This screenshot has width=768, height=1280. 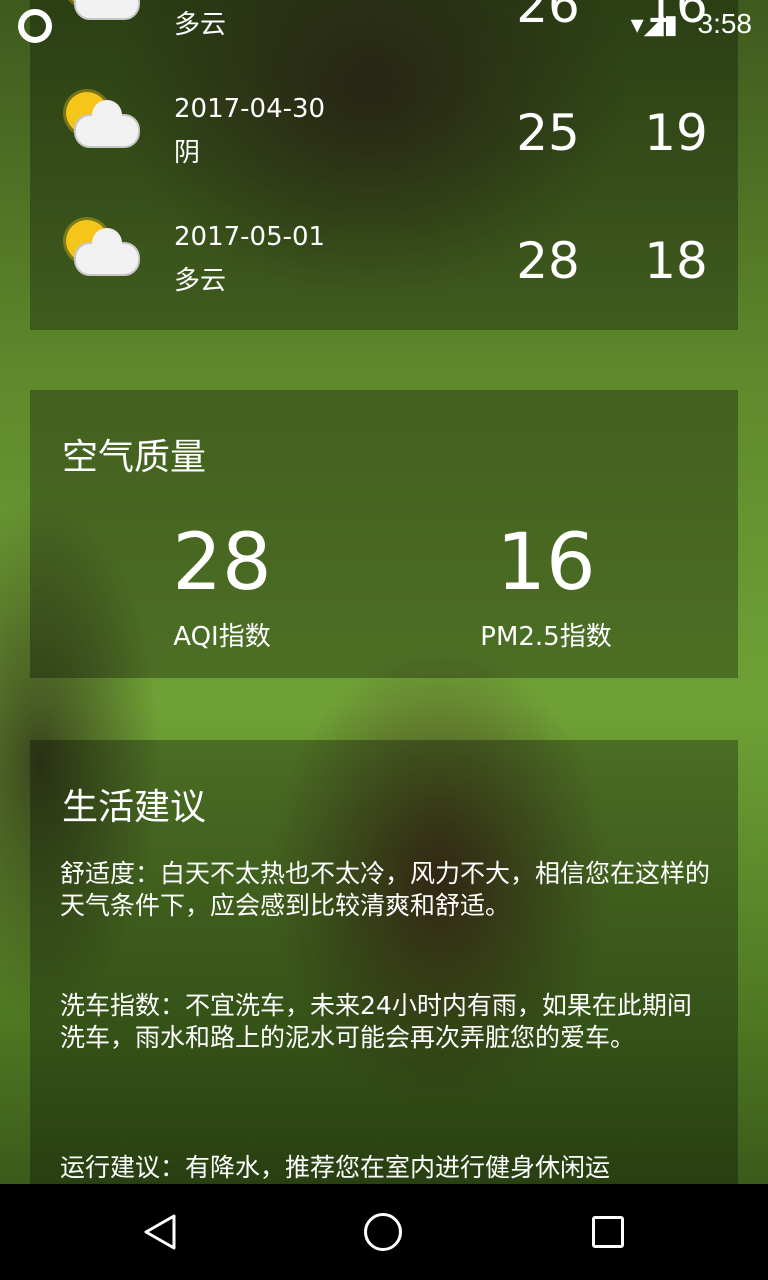 What do you see at coordinates (384, 25) in the screenshot?
I see `status-bar: ▾◢▮ 3:58` at bounding box center [384, 25].